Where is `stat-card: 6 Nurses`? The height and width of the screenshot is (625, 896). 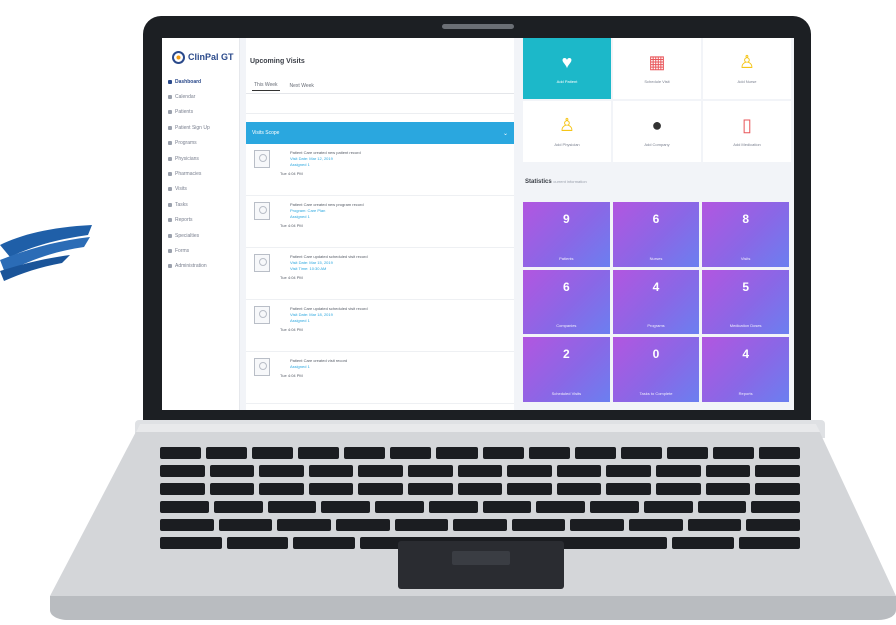
stat-card: 6 Nurses is located at coordinates (656, 234).